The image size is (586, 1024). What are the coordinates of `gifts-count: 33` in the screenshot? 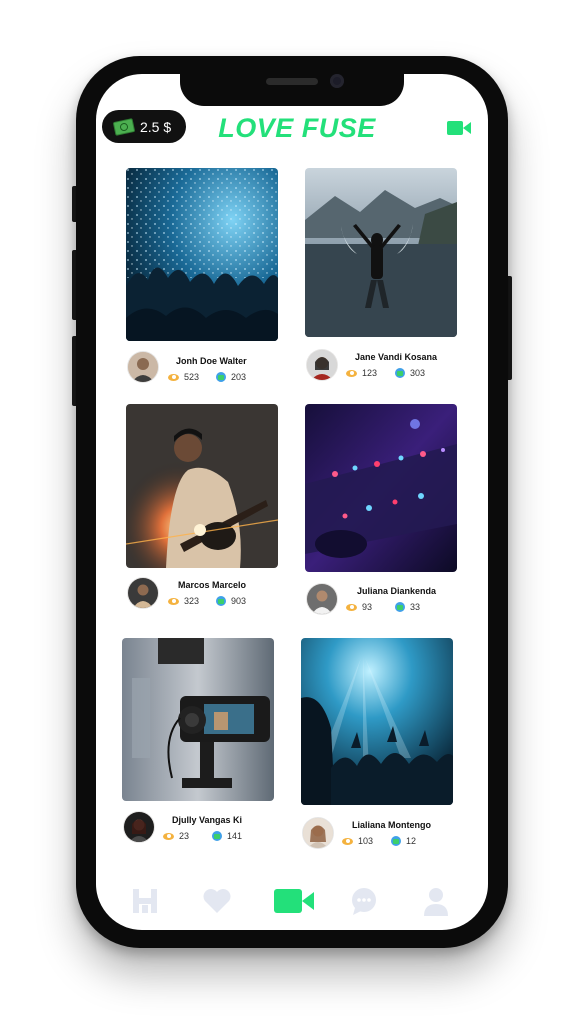 It's located at (407, 607).